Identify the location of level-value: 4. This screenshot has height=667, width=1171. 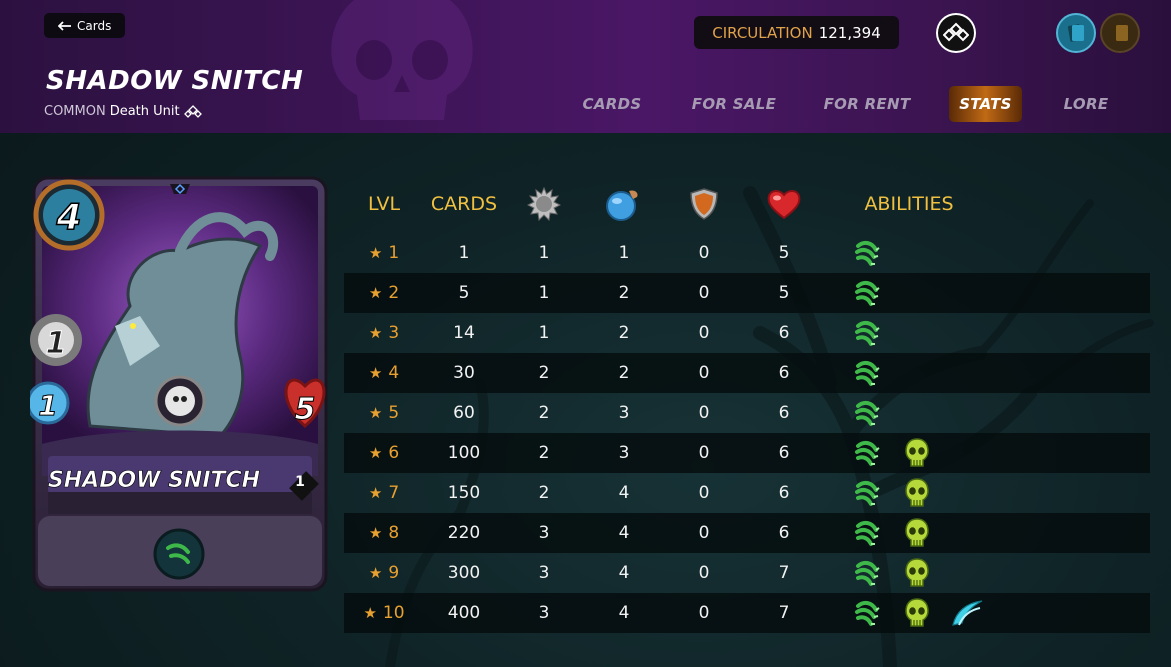
(394, 373).